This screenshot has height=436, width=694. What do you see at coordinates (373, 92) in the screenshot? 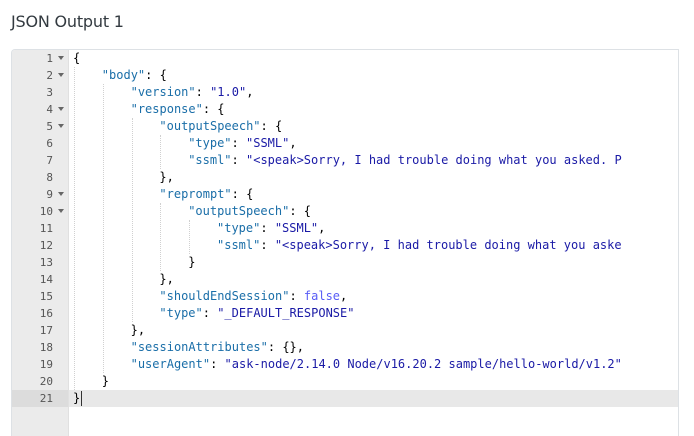
I see `code-line: "version": "1.0",` at bounding box center [373, 92].